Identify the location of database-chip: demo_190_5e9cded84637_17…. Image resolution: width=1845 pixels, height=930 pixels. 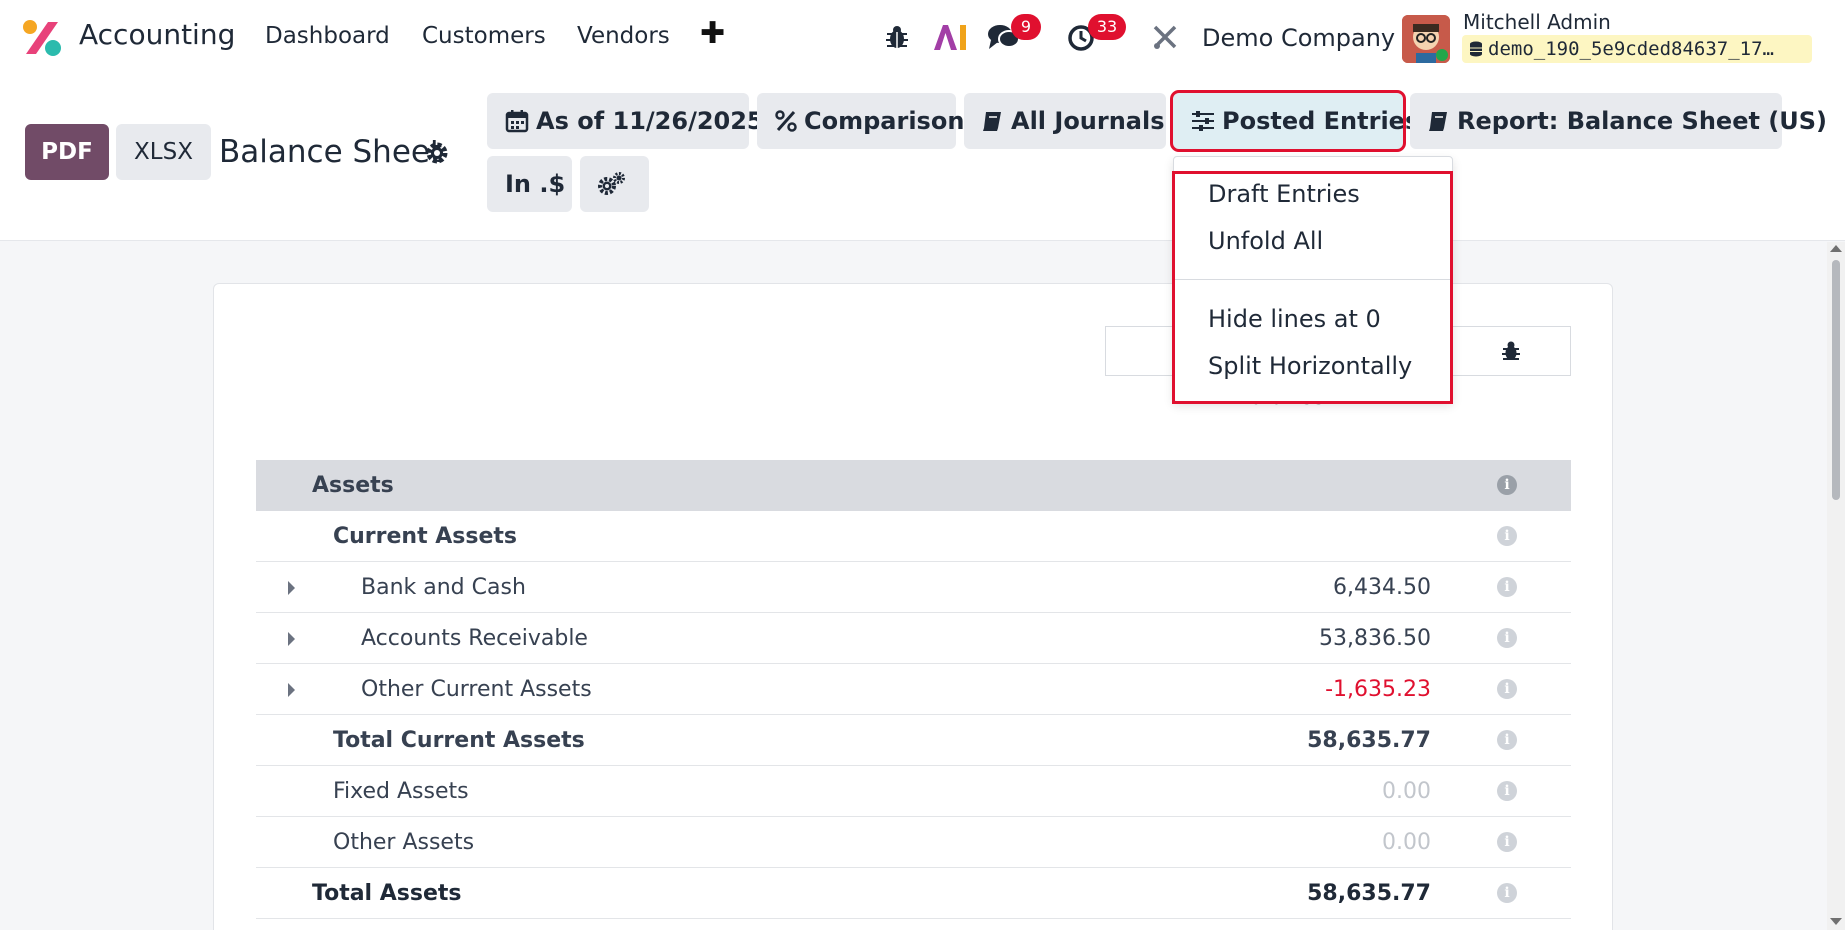
(1637, 49).